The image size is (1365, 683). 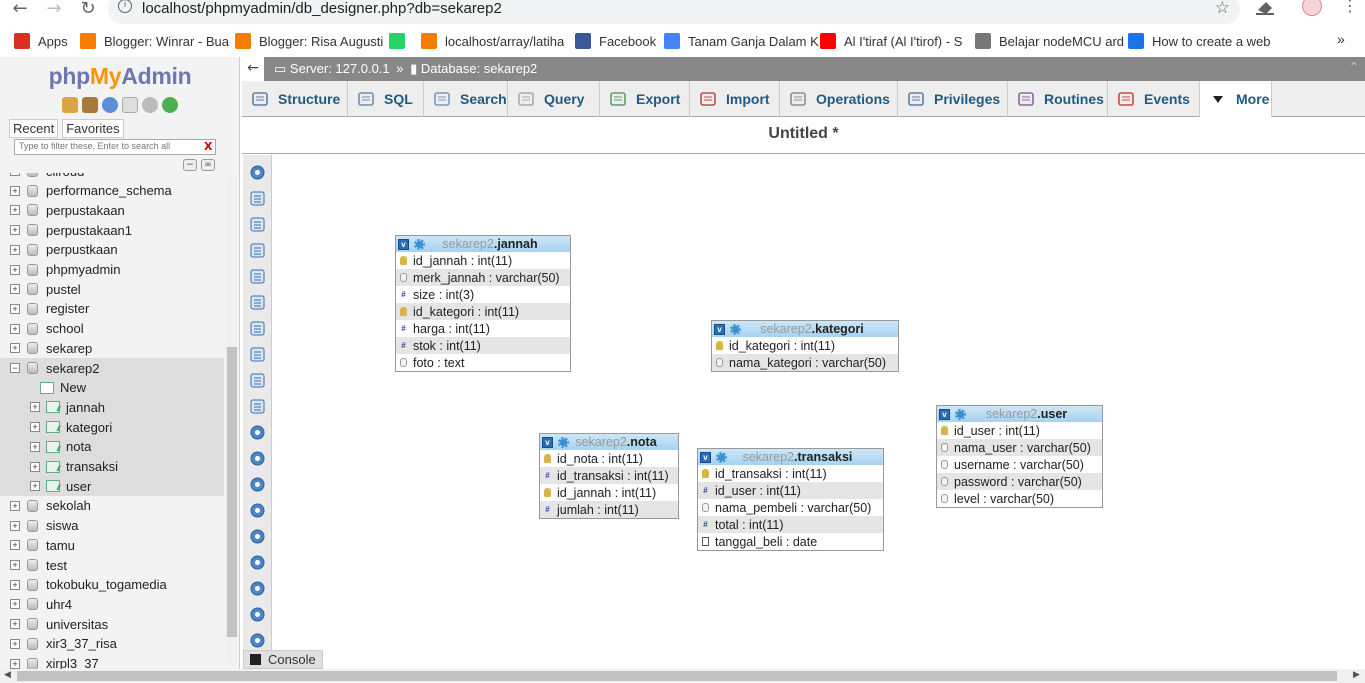 I want to click on settings-gear-icon, so click(x=150, y=105).